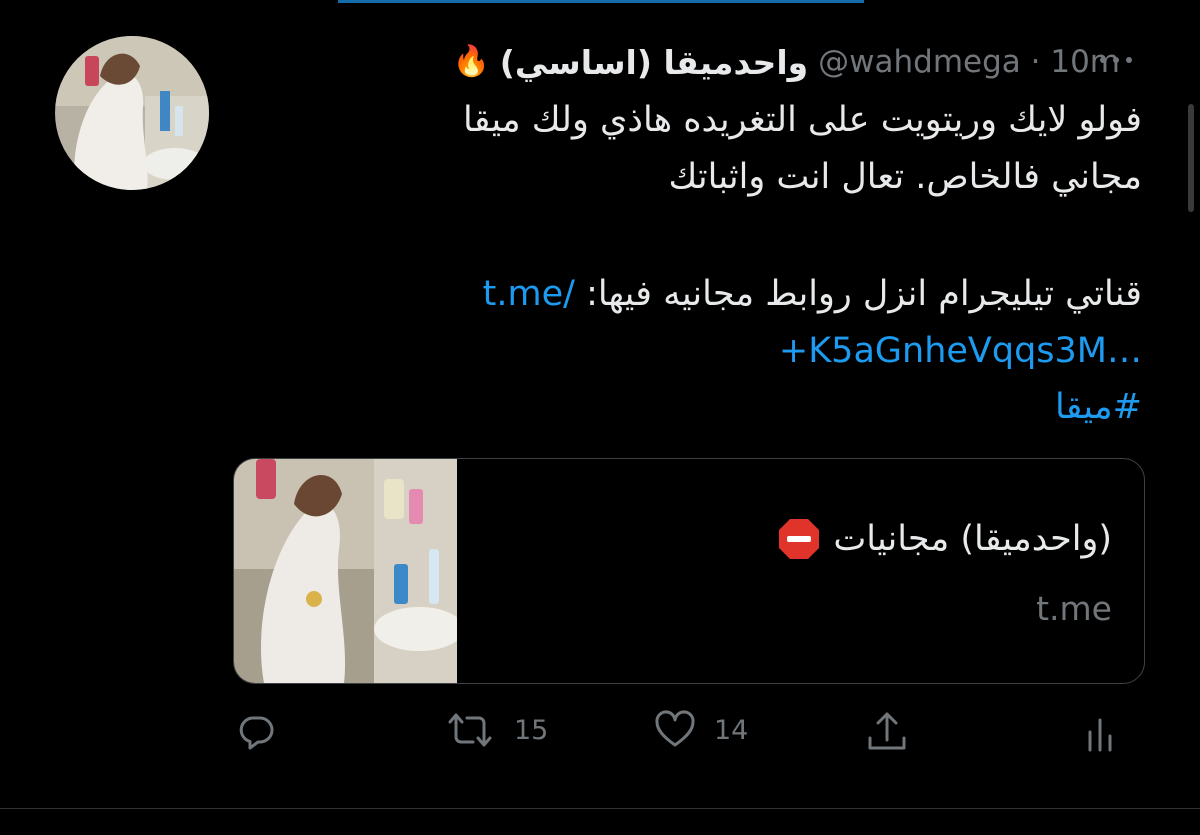 The height and width of the screenshot is (835, 1200). What do you see at coordinates (675, 728) in the screenshot?
I see `heart-icon` at bounding box center [675, 728].